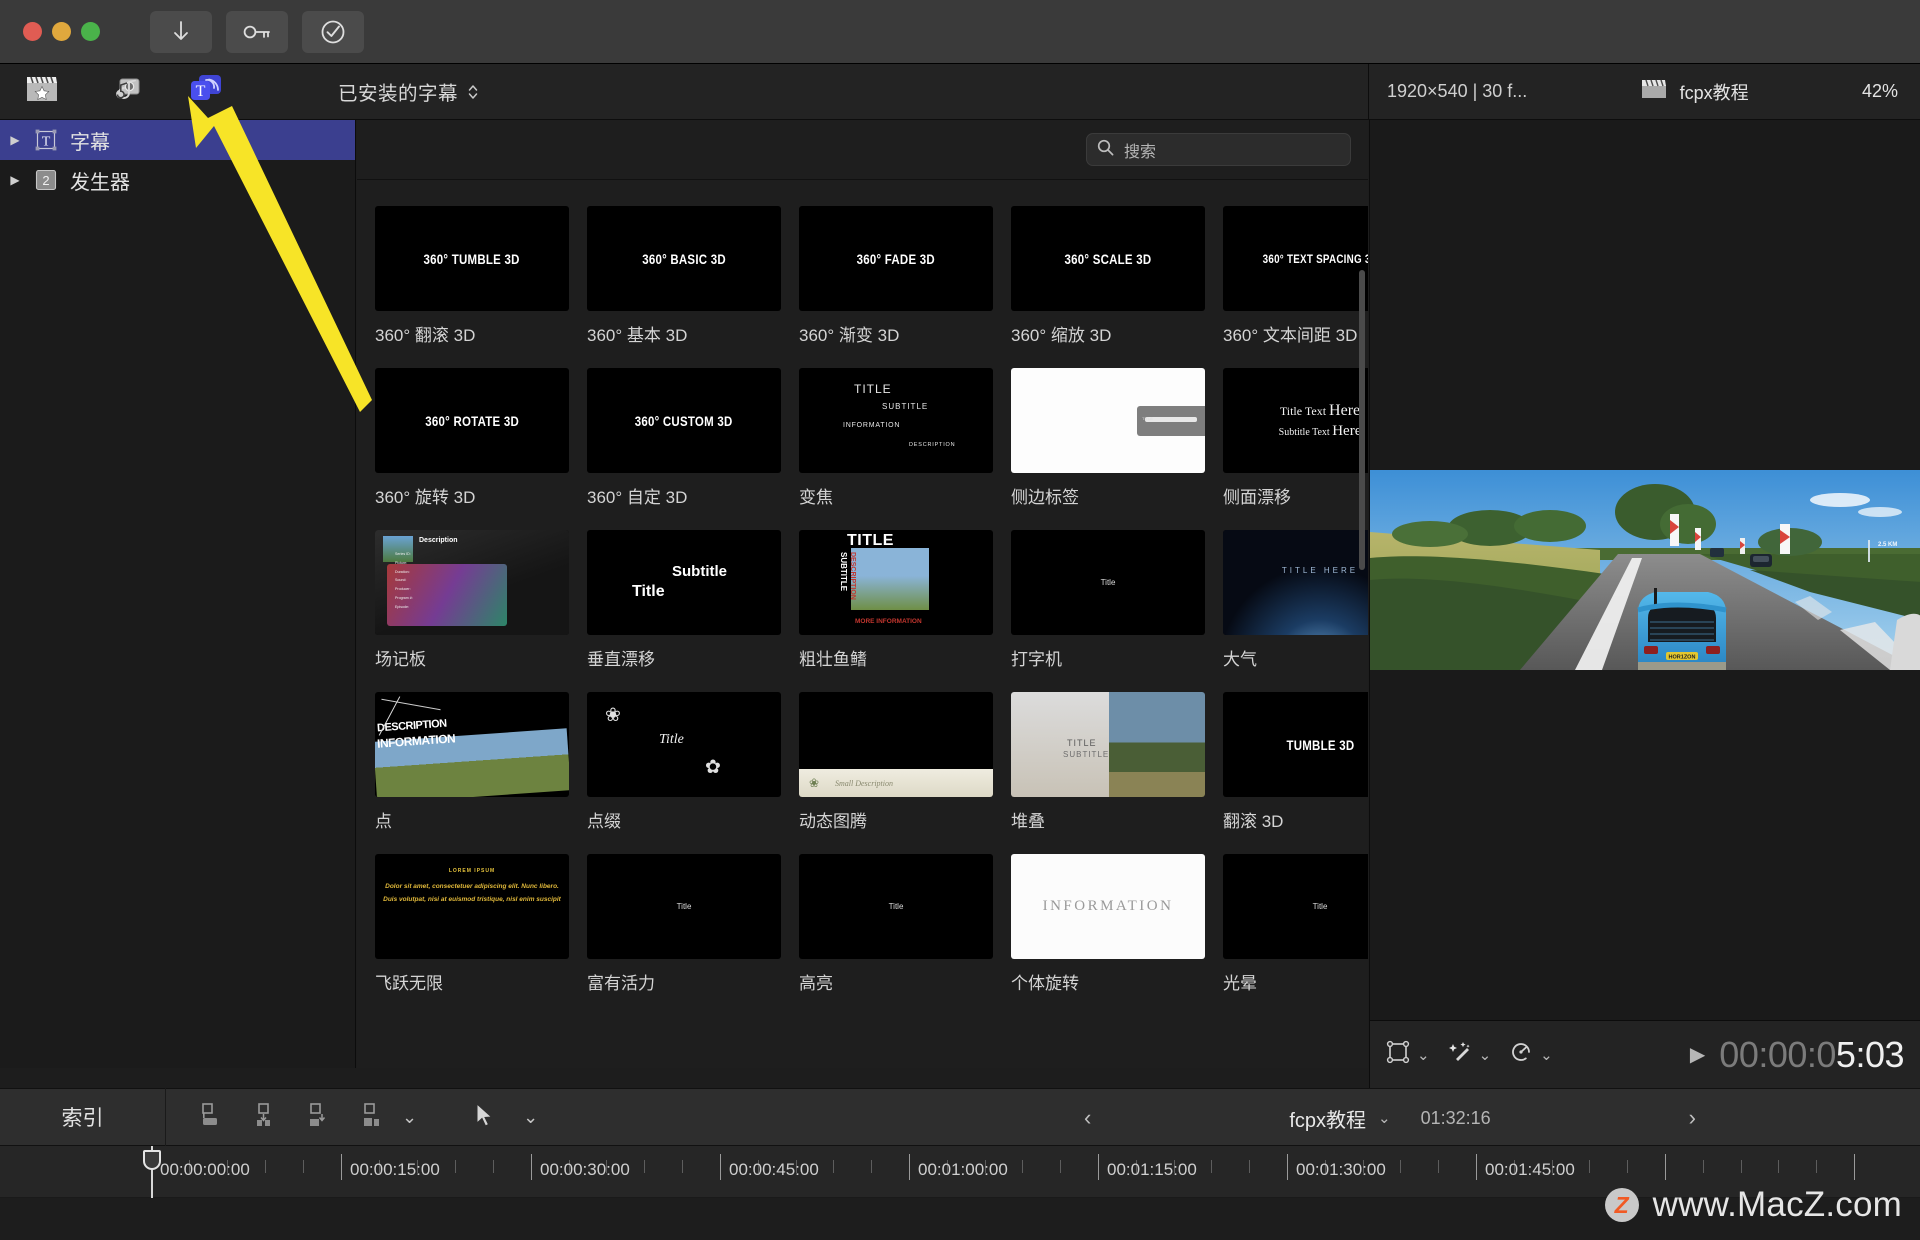 This screenshot has width=1920, height=1240. Describe the element at coordinates (896, 420) in the screenshot. I see `title-thumbnail: TITLE SUBTITLE INFORMATION DESCRIPTION` at that location.